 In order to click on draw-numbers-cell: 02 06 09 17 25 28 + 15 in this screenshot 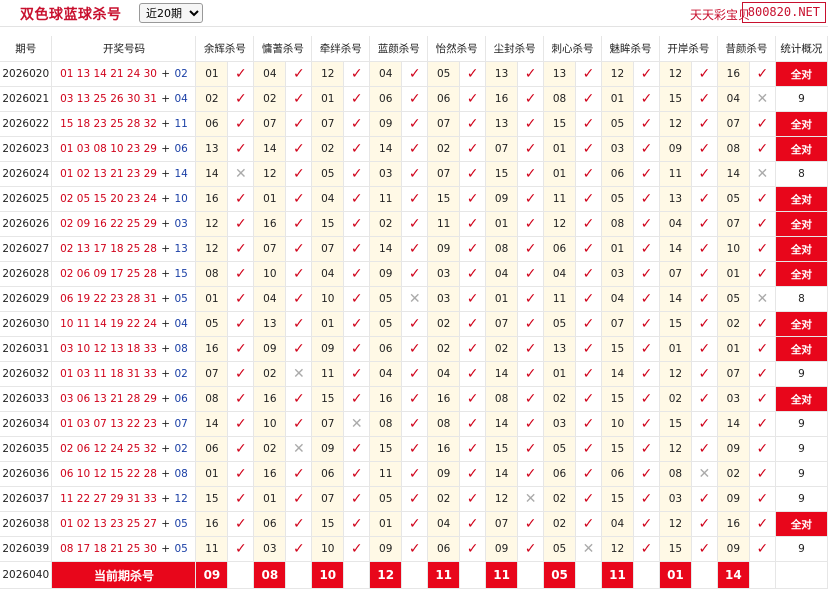, I will do `click(124, 274)`.